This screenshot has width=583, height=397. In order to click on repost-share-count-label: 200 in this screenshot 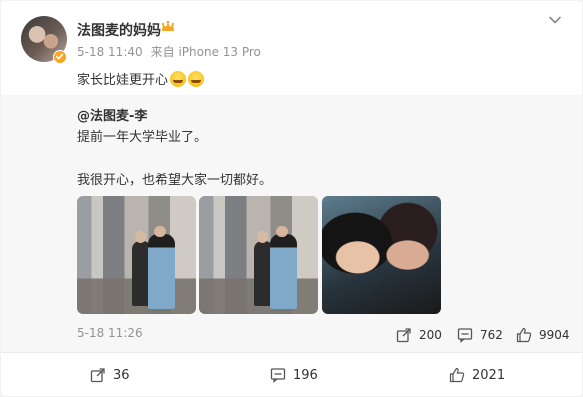, I will do `click(430, 335)`.